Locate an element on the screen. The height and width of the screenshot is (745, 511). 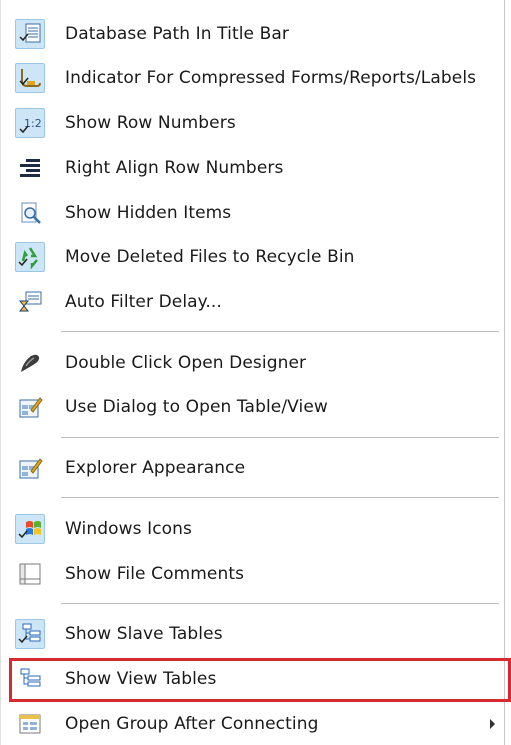
designer-icon is located at coordinates (30, 363).